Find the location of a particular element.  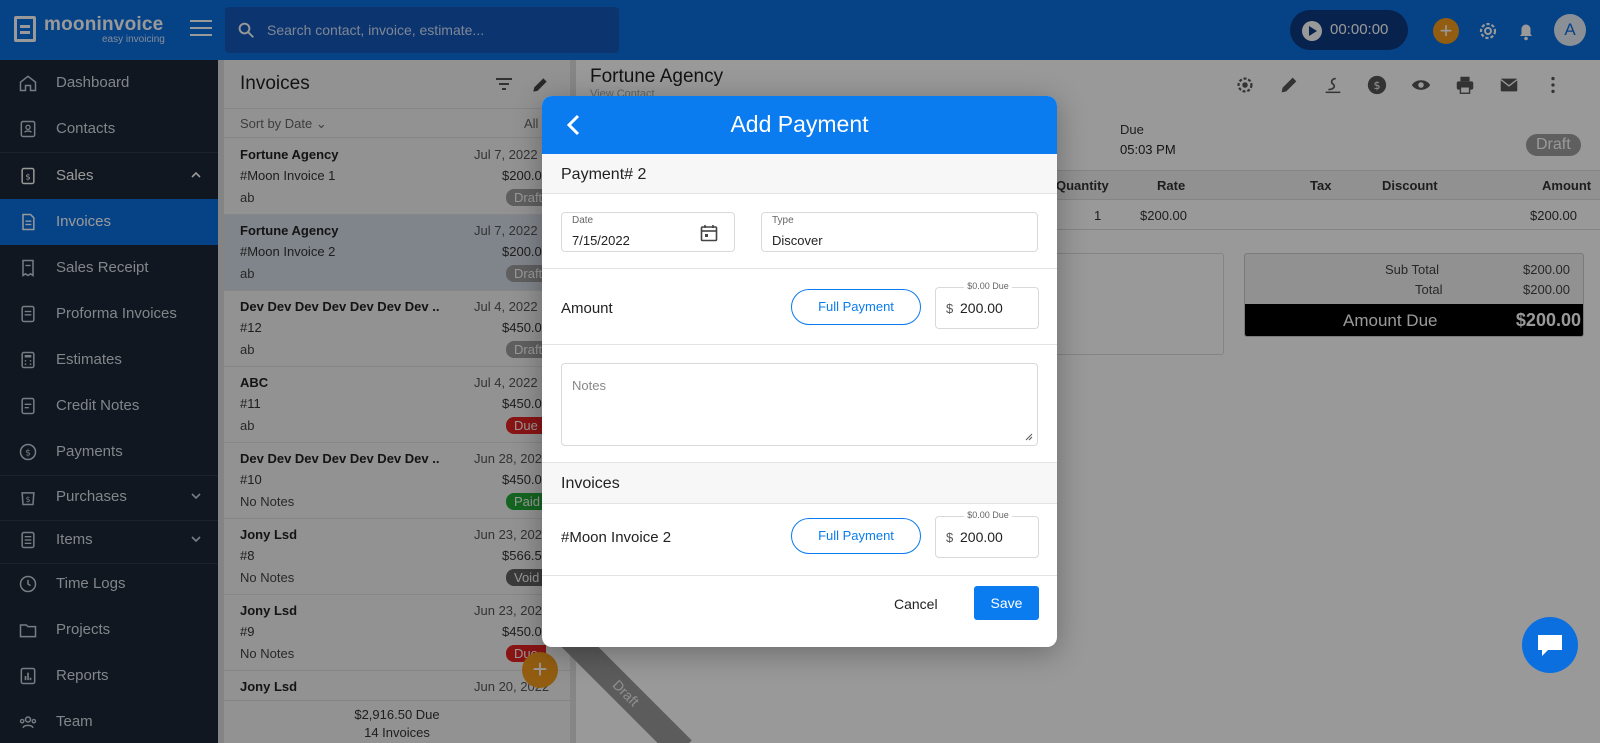

cancel-button: Cancel is located at coordinates (916, 604).